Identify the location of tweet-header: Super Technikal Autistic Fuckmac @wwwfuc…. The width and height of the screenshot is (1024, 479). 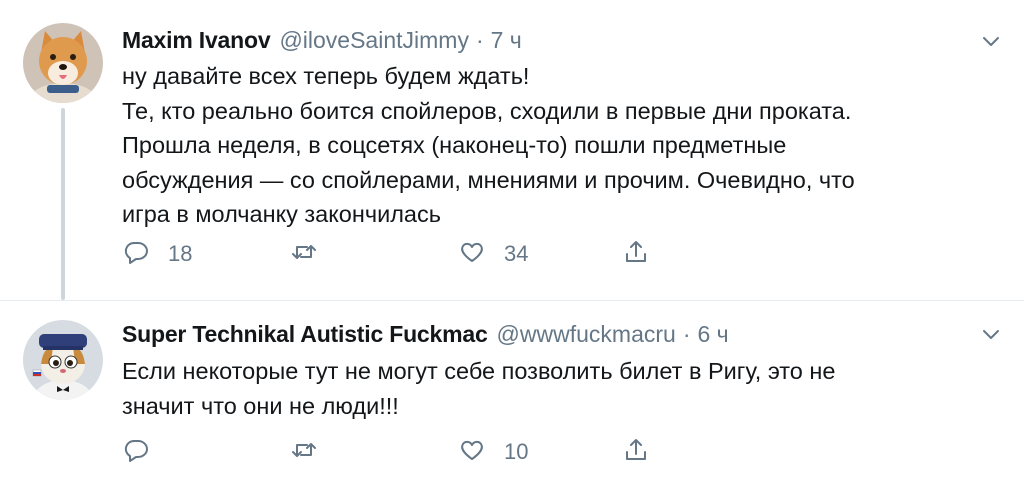
(425, 336).